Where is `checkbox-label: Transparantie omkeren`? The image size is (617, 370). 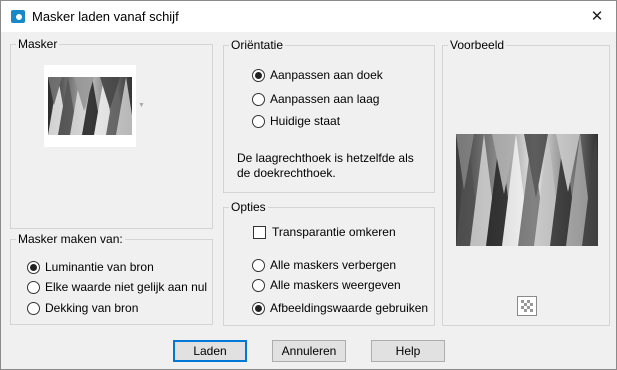 checkbox-label: Transparantie omkeren is located at coordinates (334, 232).